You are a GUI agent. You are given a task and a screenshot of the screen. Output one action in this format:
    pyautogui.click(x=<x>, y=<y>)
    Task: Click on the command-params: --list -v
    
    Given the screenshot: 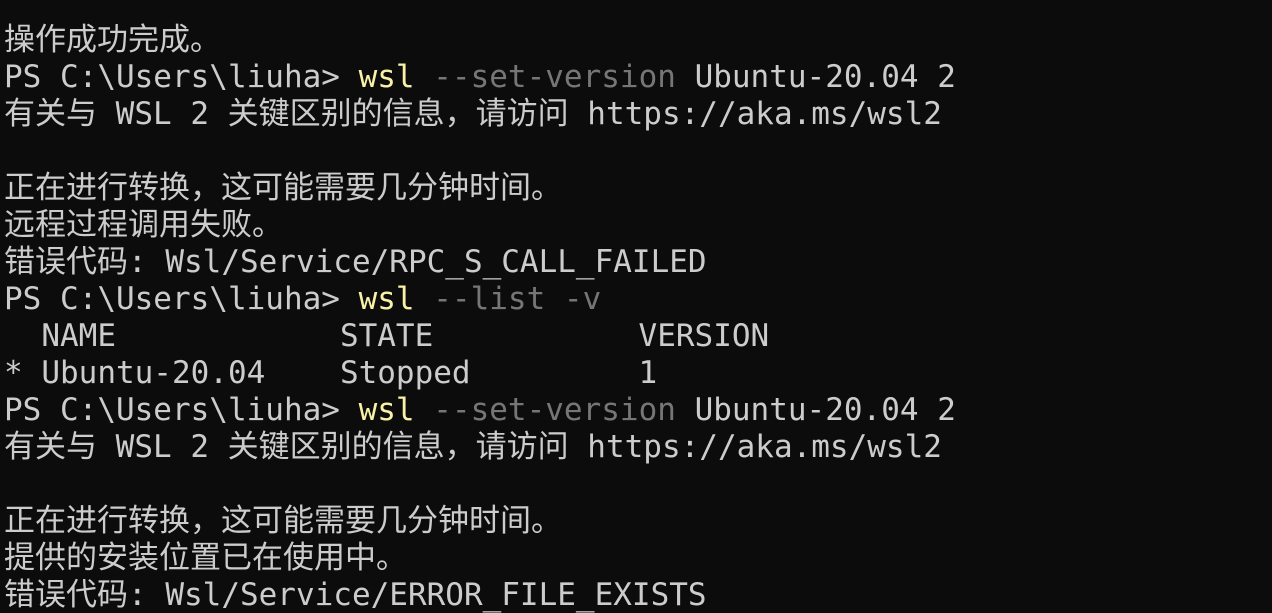 What is the action you would take?
    pyautogui.click(x=508, y=299)
    